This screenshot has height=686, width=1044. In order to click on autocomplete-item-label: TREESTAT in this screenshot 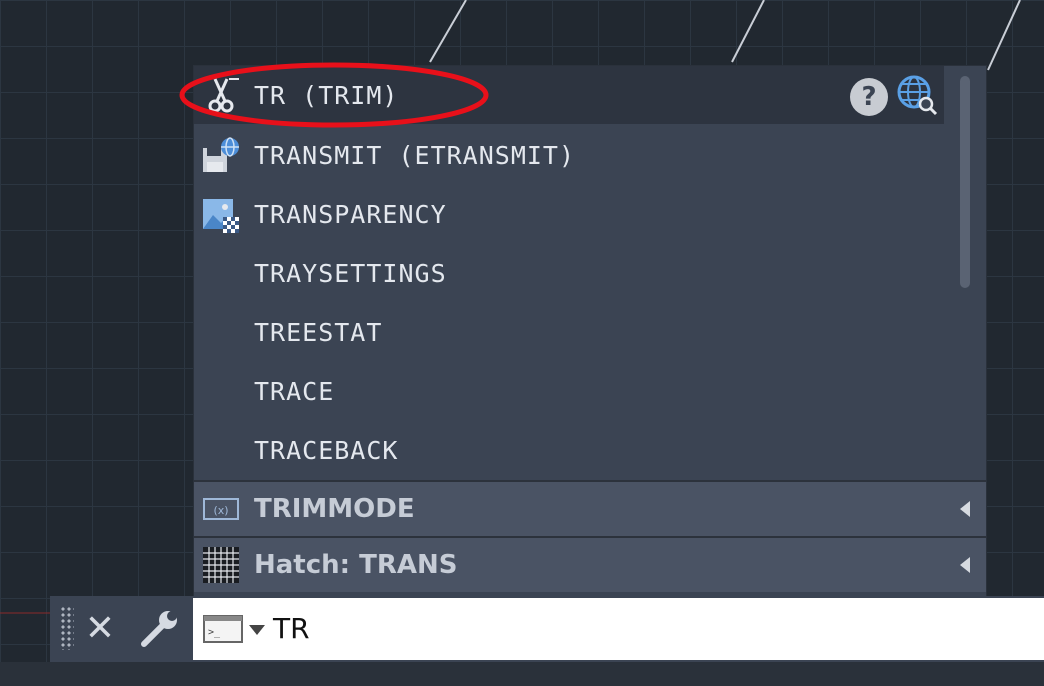, I will do `click(318, 332)`.